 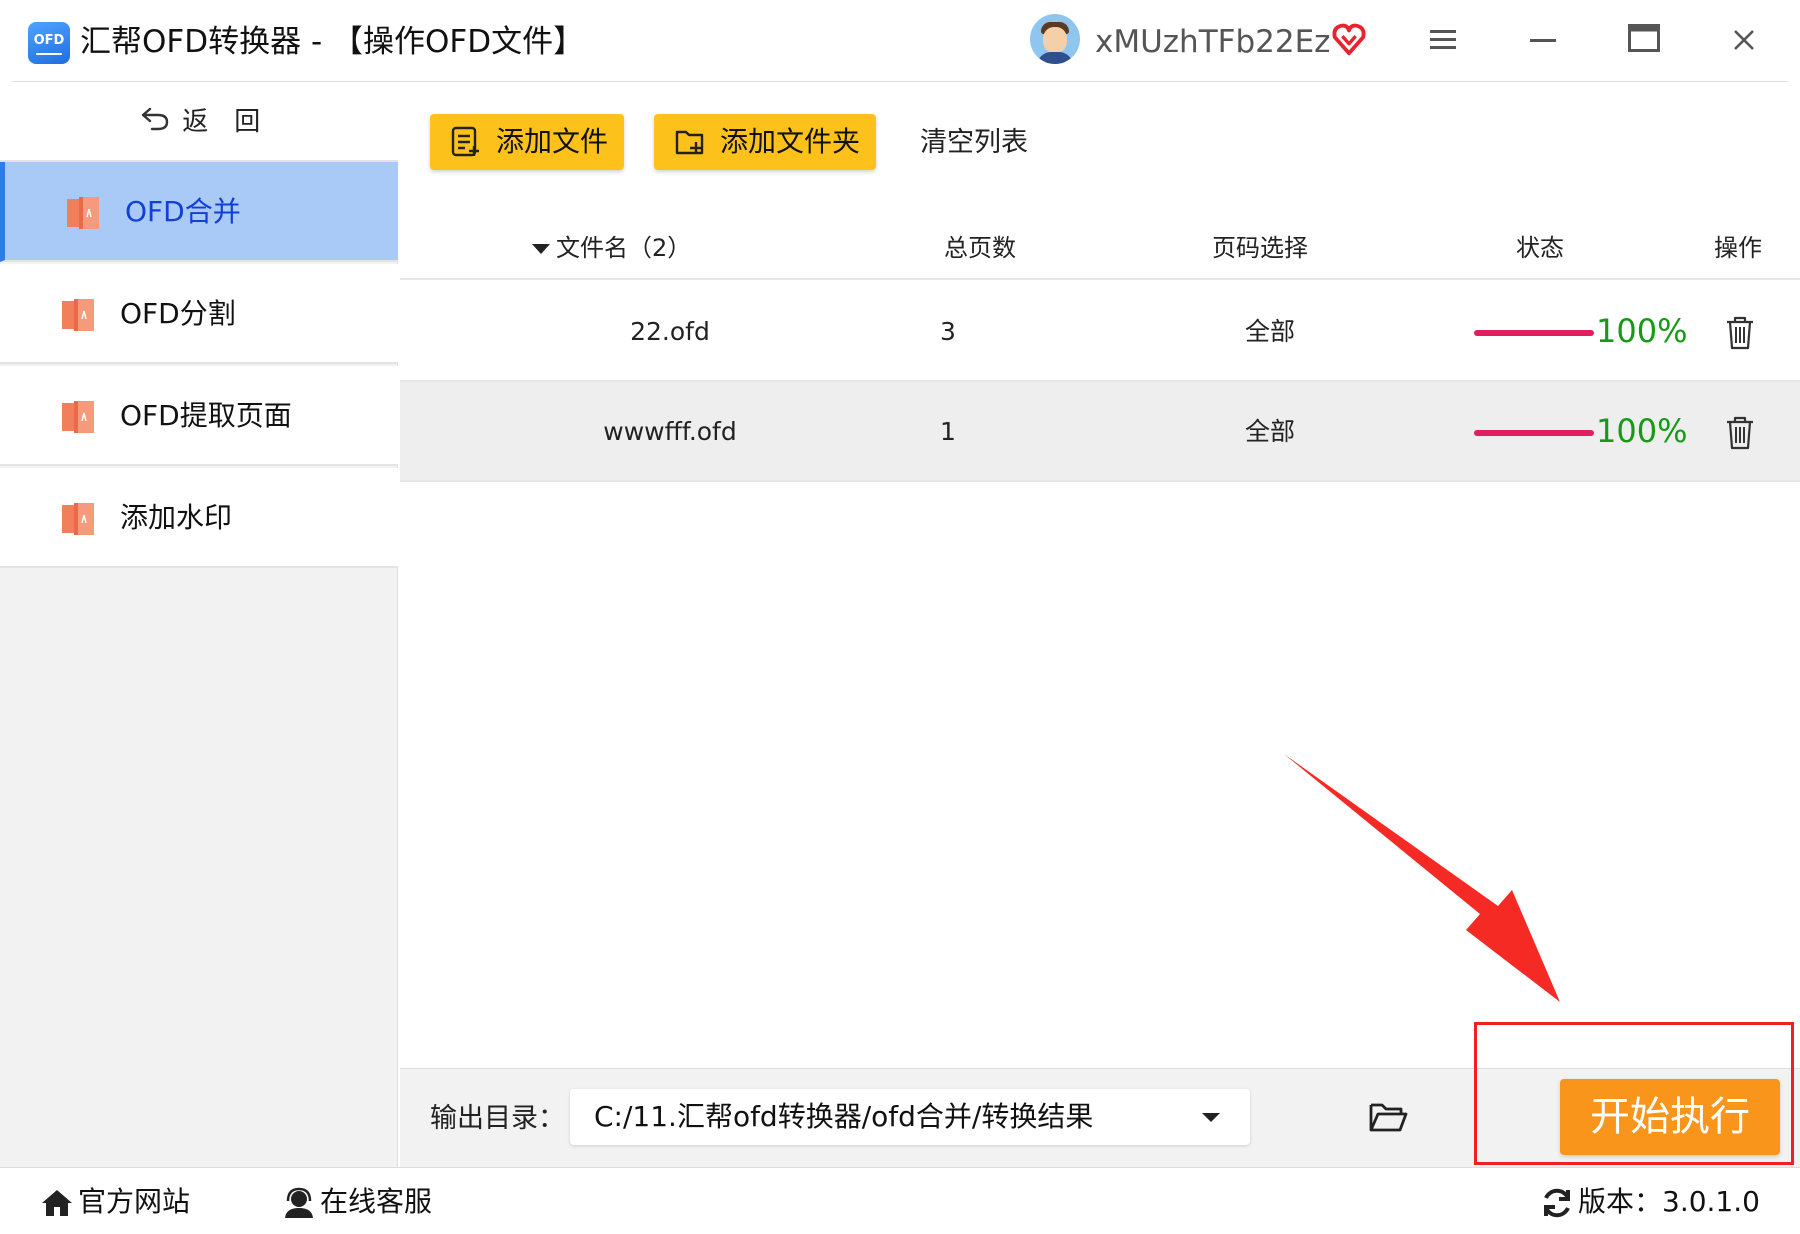 I want to click on file-name: wwwfff.ofd, so click(x=670, y=431).